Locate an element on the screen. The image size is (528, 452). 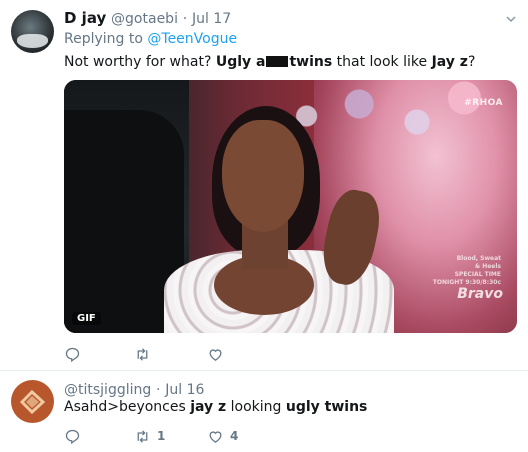
redaction-bar is located at coordinates (277, 61).